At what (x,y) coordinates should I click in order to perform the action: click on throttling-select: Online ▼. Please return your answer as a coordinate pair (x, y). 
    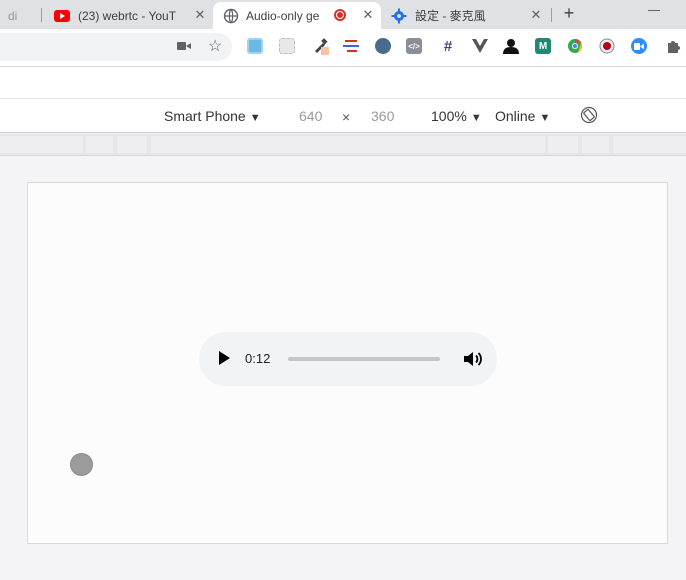
    Looking at the image, I should click on (522, 116).